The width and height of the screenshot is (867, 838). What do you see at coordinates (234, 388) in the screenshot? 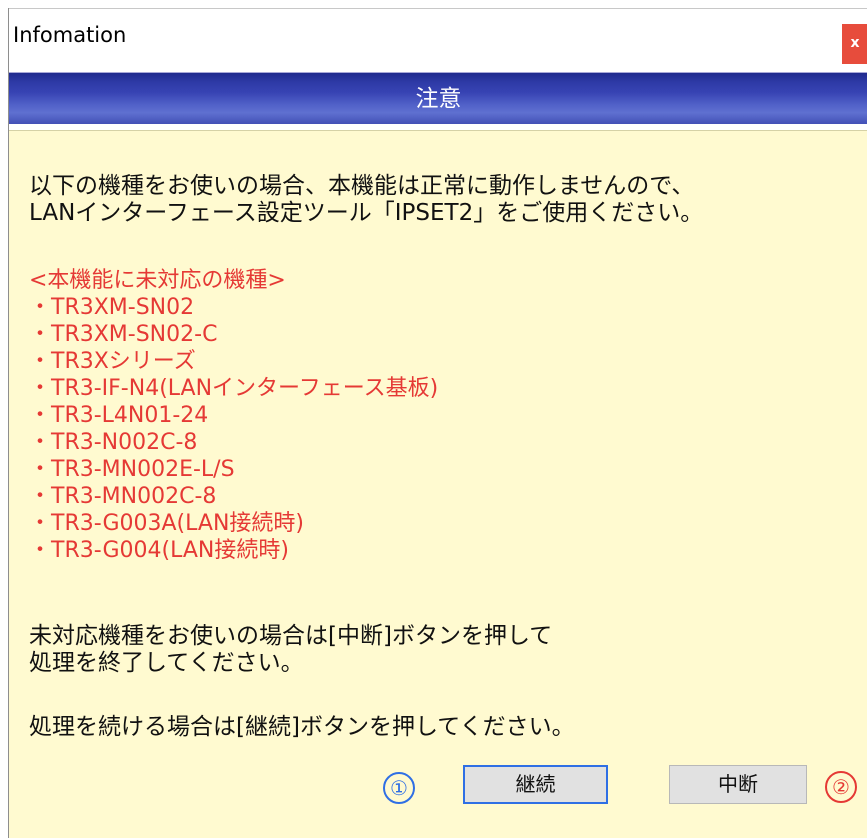
I see `model-item-tr3-if-n4: ・TR3-IF-N4(LANインターフェース基板)` at bounding box center [234, 388].